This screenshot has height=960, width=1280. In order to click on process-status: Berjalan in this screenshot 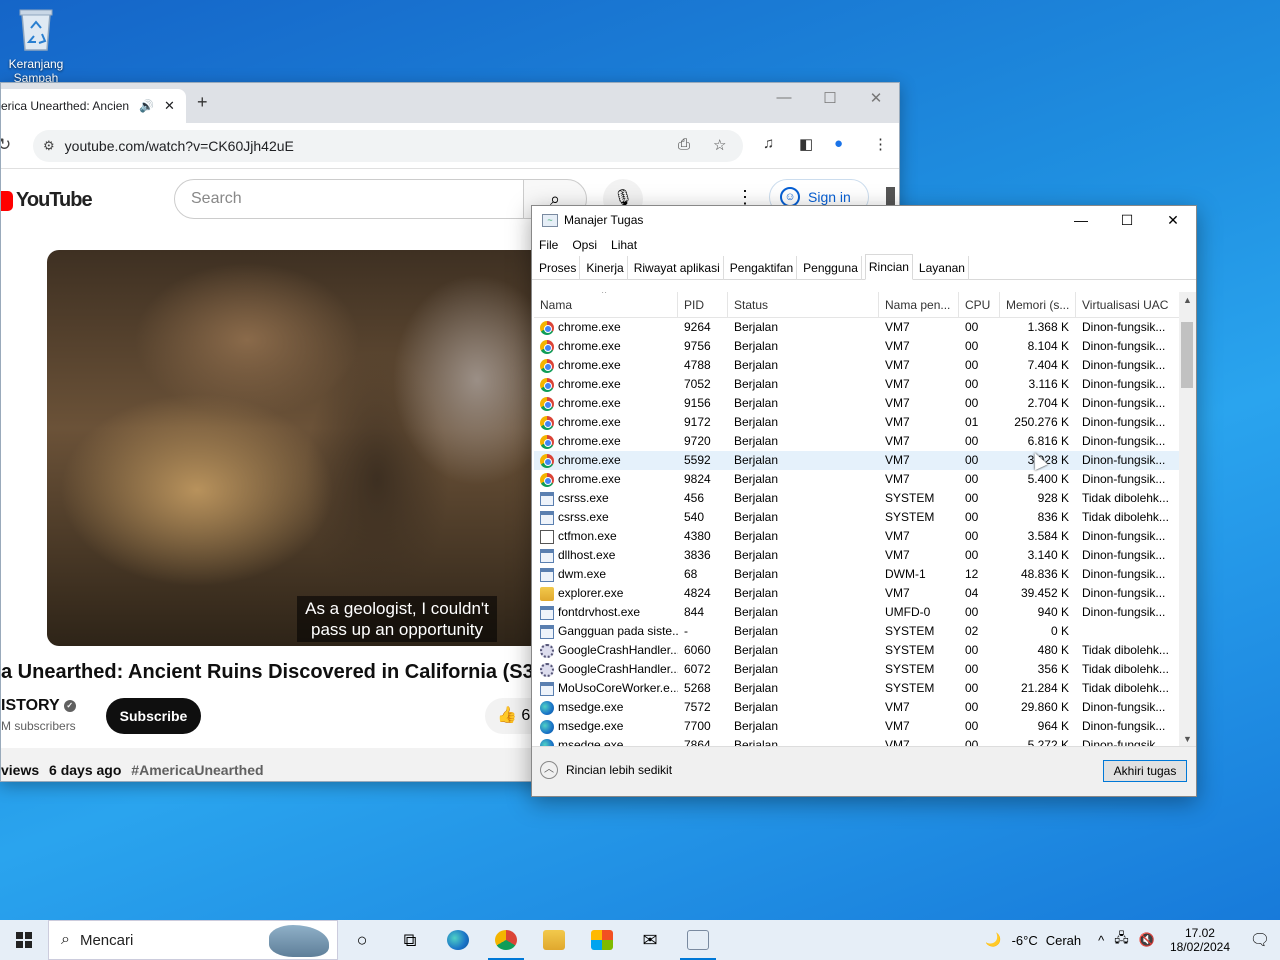, I will do `click(756, 498)`.